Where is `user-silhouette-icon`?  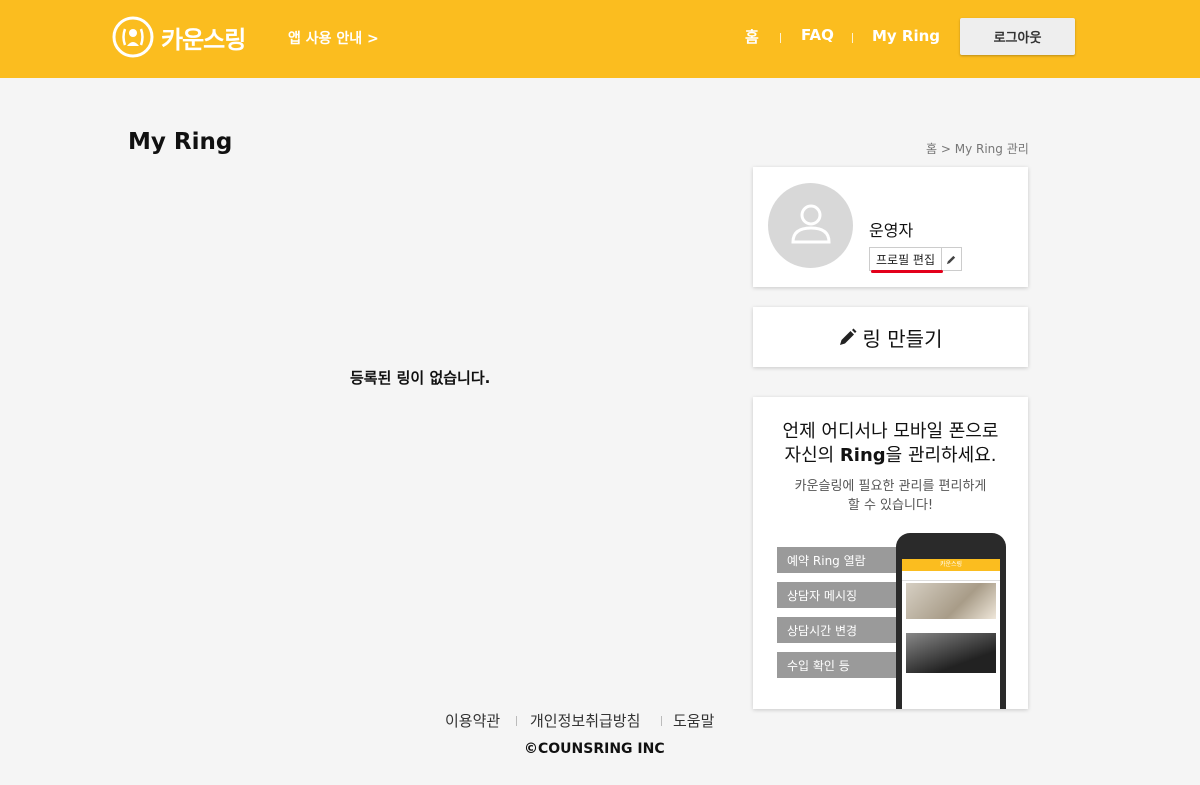
user-silhouette-icon is located at coordinates (811, 224).